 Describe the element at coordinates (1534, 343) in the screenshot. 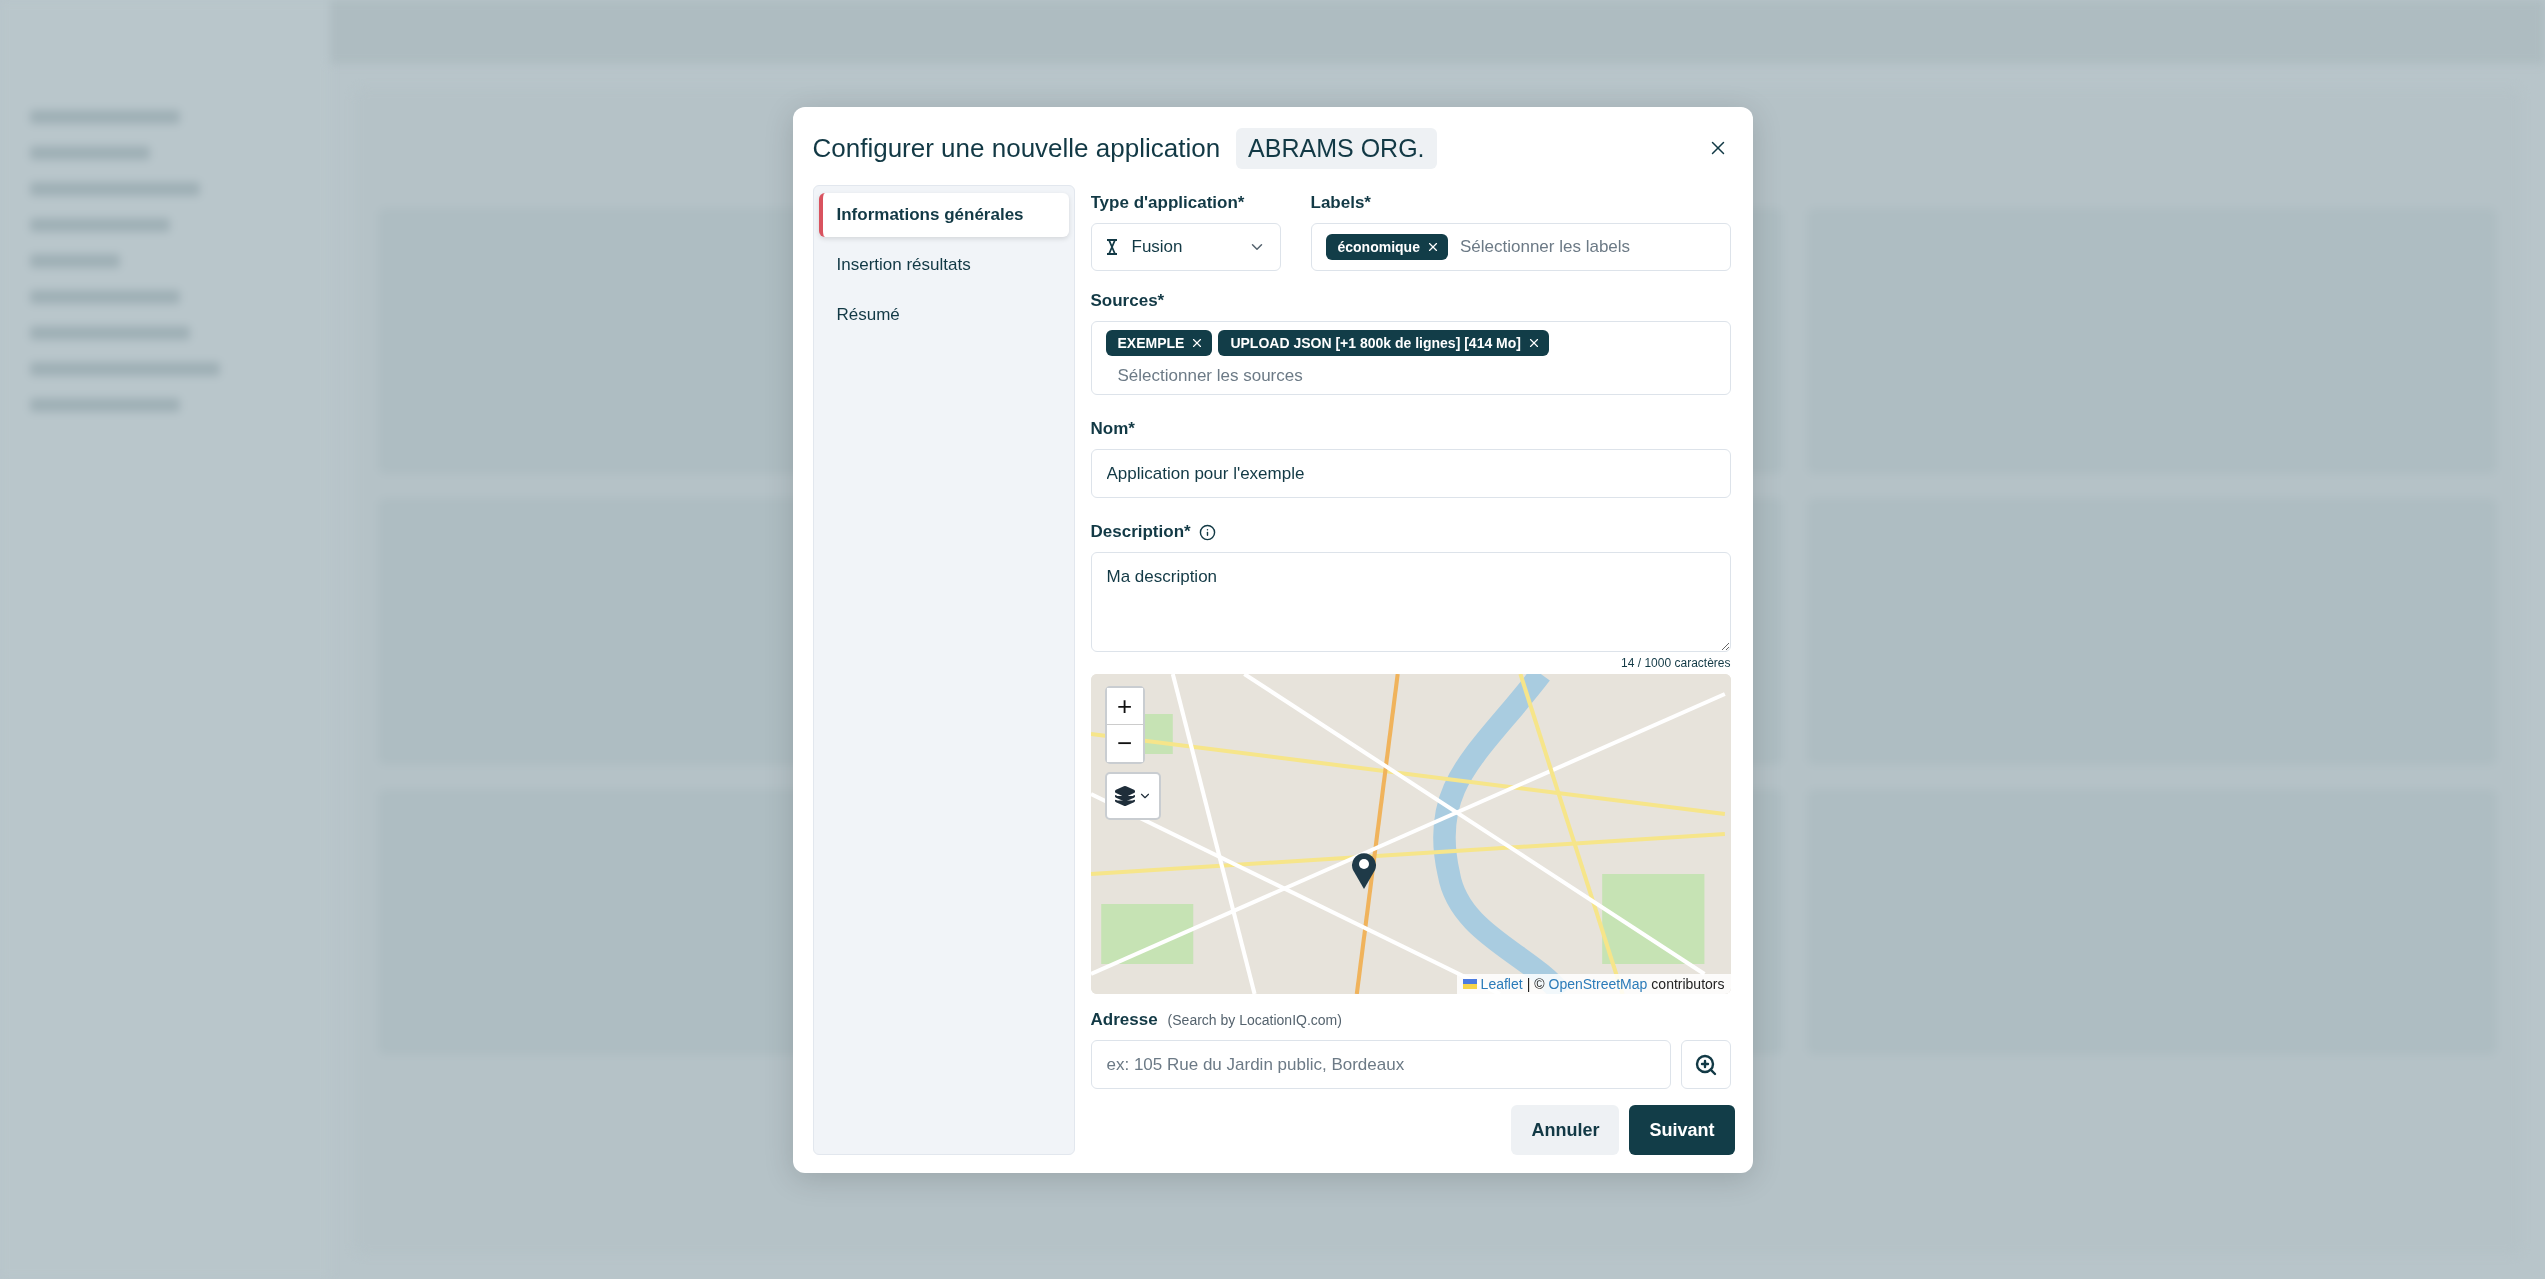

I see `remove-icon` at that location.